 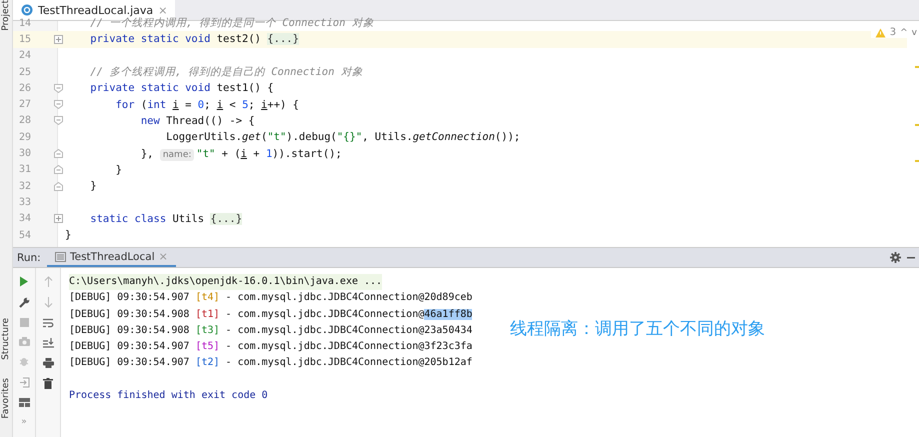 What do you see at coordinates (25, 23) in the screenshot?
I see `line-number: 14` at bounding box center [25, 23].